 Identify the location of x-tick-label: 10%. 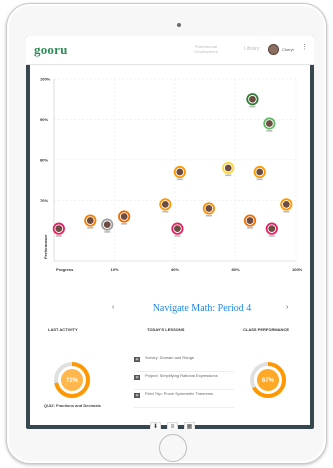
(115, 269).